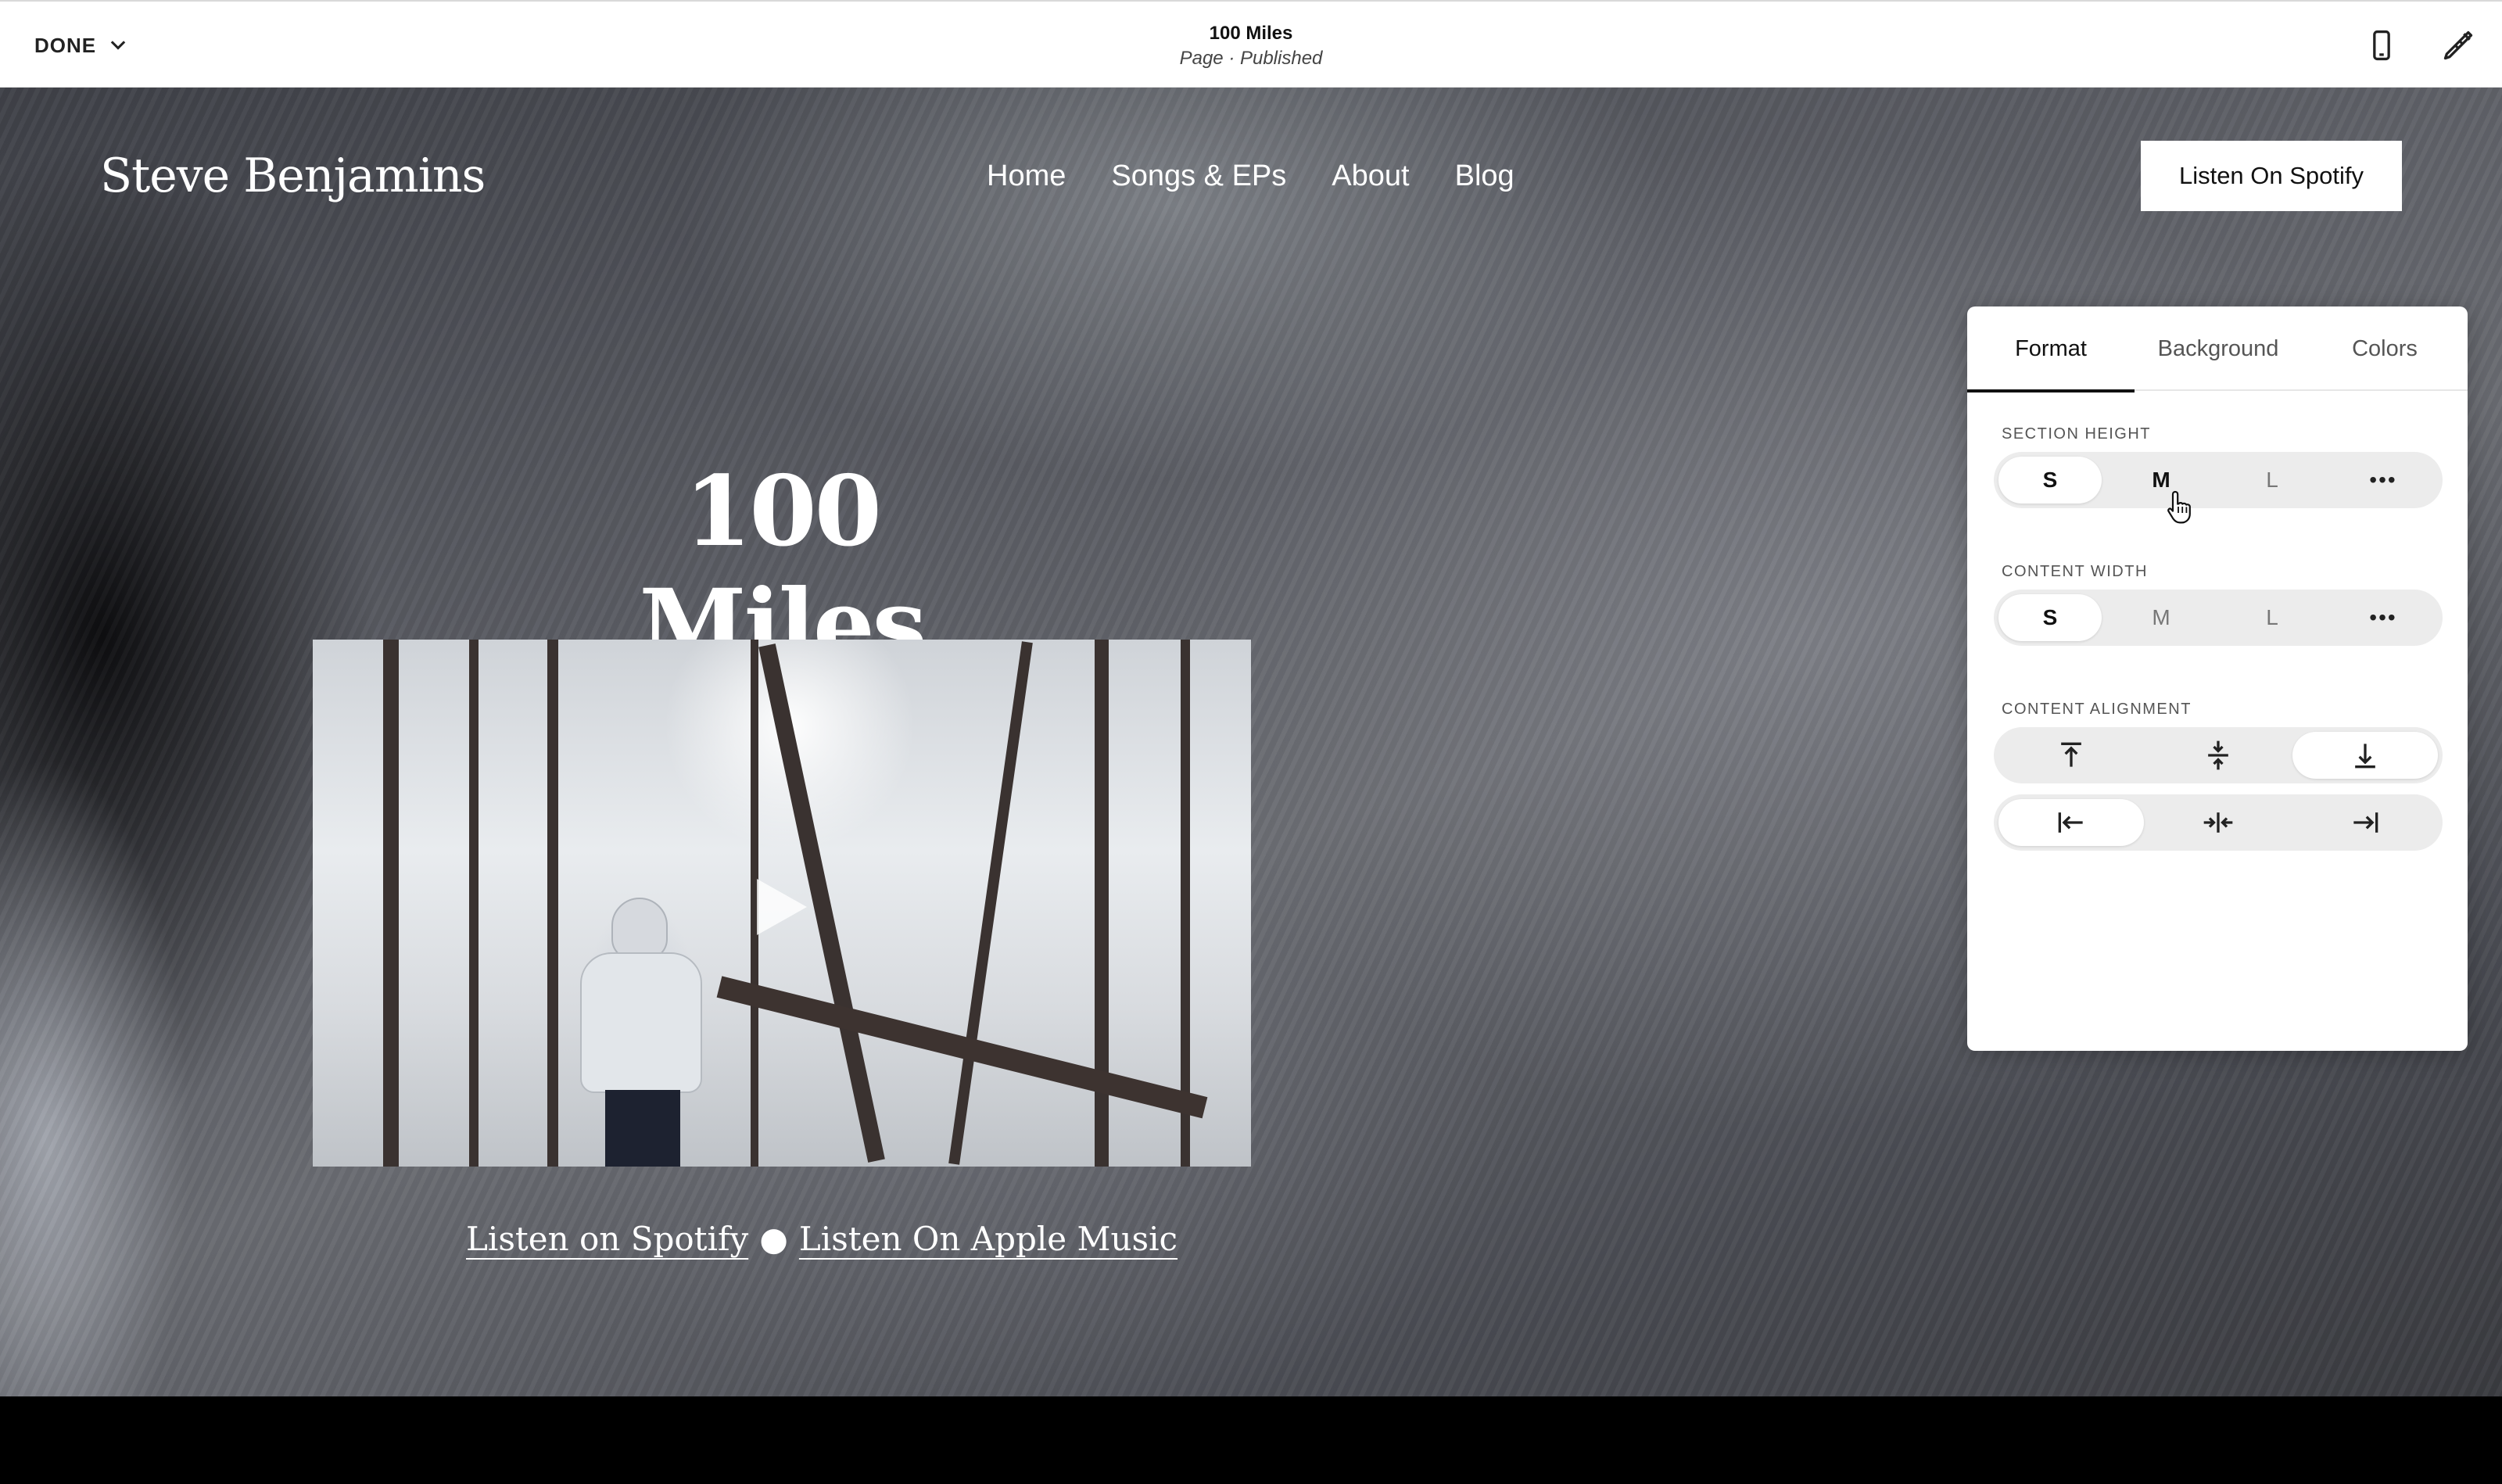  What do you see at coordinates (2218, 618) in the screenshot?
I see `content-width-control: S M L •••` at bounding box center [2218, 618].